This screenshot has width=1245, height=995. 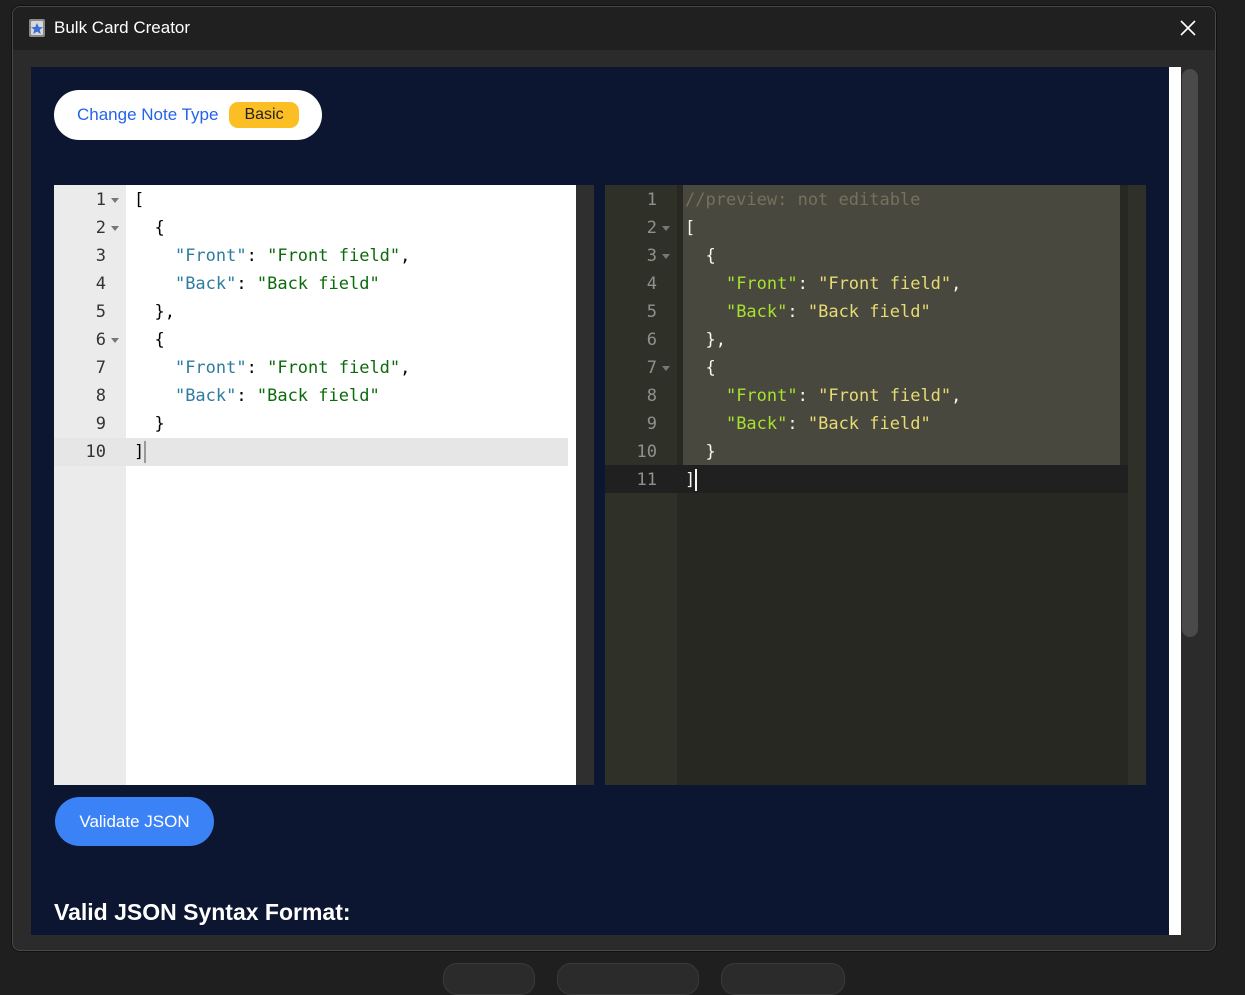 I want to click on code-line: 4 "Front": "Front field",, so click(x=875, y=284).